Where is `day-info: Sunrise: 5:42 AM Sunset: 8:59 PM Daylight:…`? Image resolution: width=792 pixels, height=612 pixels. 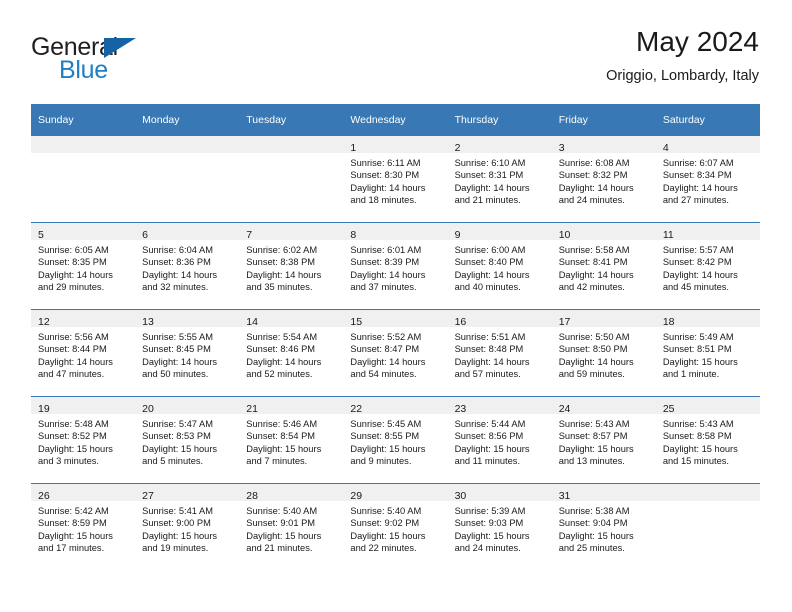
day-info: Sunrise: 5:42 AM Sunset: 8:59 PM Daylight:… is located at coordinates (83, 528).